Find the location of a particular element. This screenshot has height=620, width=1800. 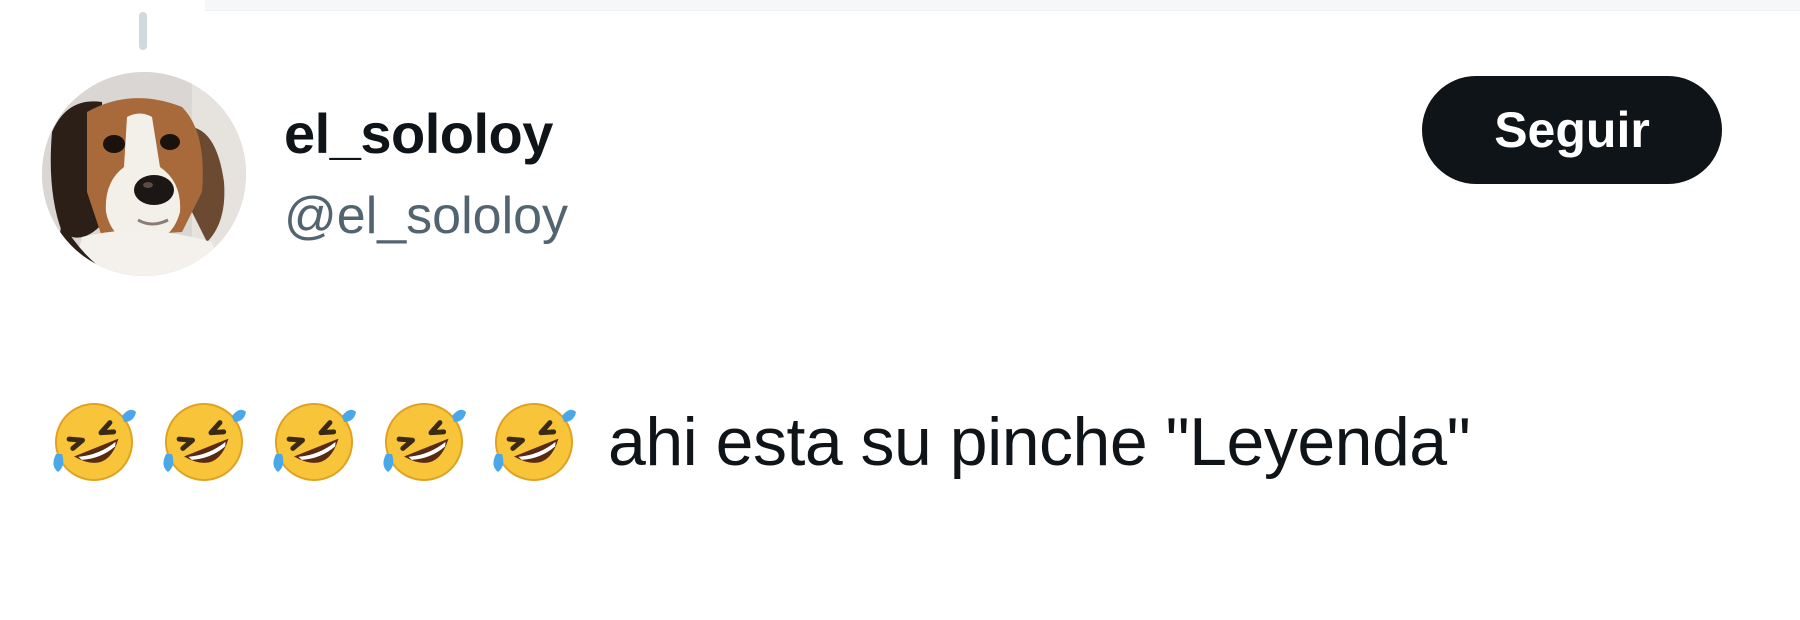

thread-connector-line is located at coordinates (143, 31).